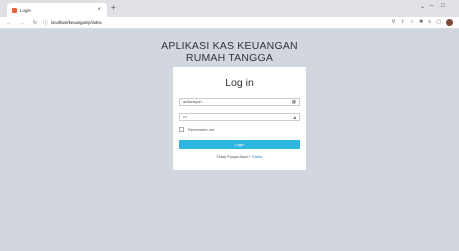 This screenshot has width=459, height=251. What do you see at coordinates (192, 102) in the screenshot?
I see `username-value: ardiansyah` at bounding box center [192, 102].